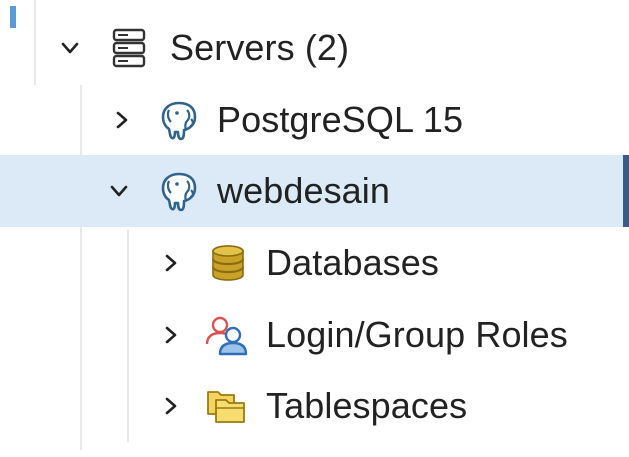 The height and width of the screenshot is (457, 629). What do you see at coordinates (353, 262) in the screenshot?
I see `tree-node-label: Databases` at bounding box center [353, 262].